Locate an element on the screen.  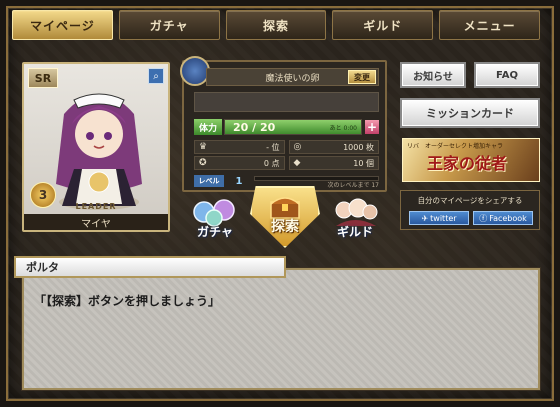
share-panel: 自分のマイページをシェアする ✈ twitter ⓕ Facebook is located at coordinates (470, 210).